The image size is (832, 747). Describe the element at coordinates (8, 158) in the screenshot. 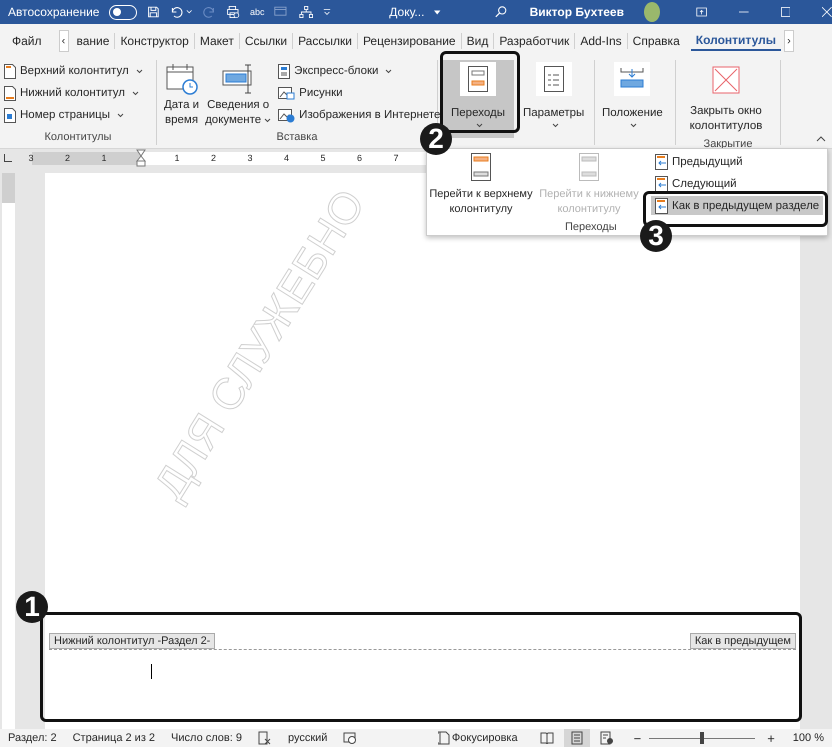

I see `tab-selector-icon` at that location.